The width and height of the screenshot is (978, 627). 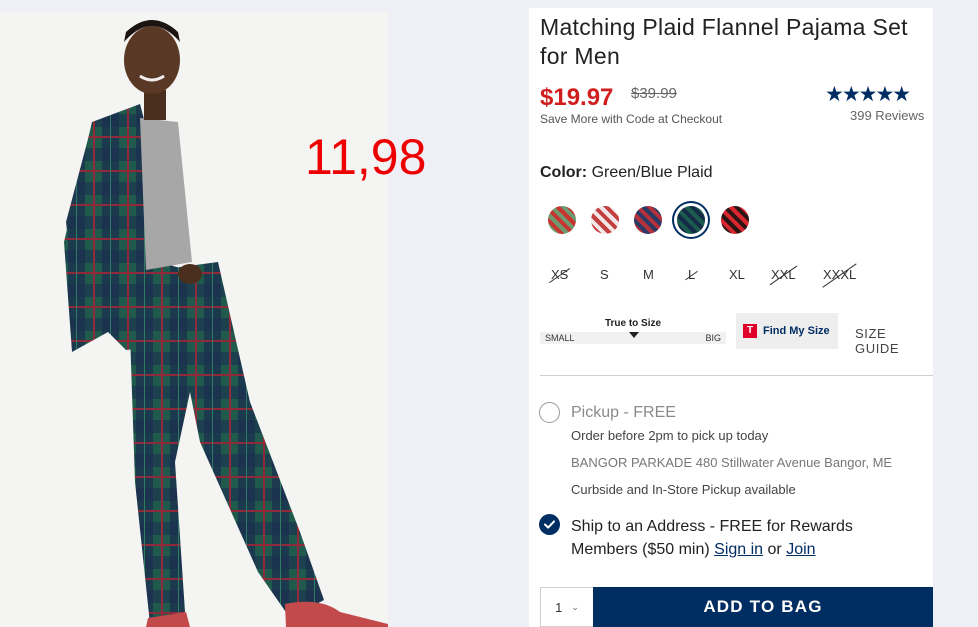 What do you see at coordinates (648, 274) in the screenshot?
I see `size-option-m: M` at bounding box center [648, 274].